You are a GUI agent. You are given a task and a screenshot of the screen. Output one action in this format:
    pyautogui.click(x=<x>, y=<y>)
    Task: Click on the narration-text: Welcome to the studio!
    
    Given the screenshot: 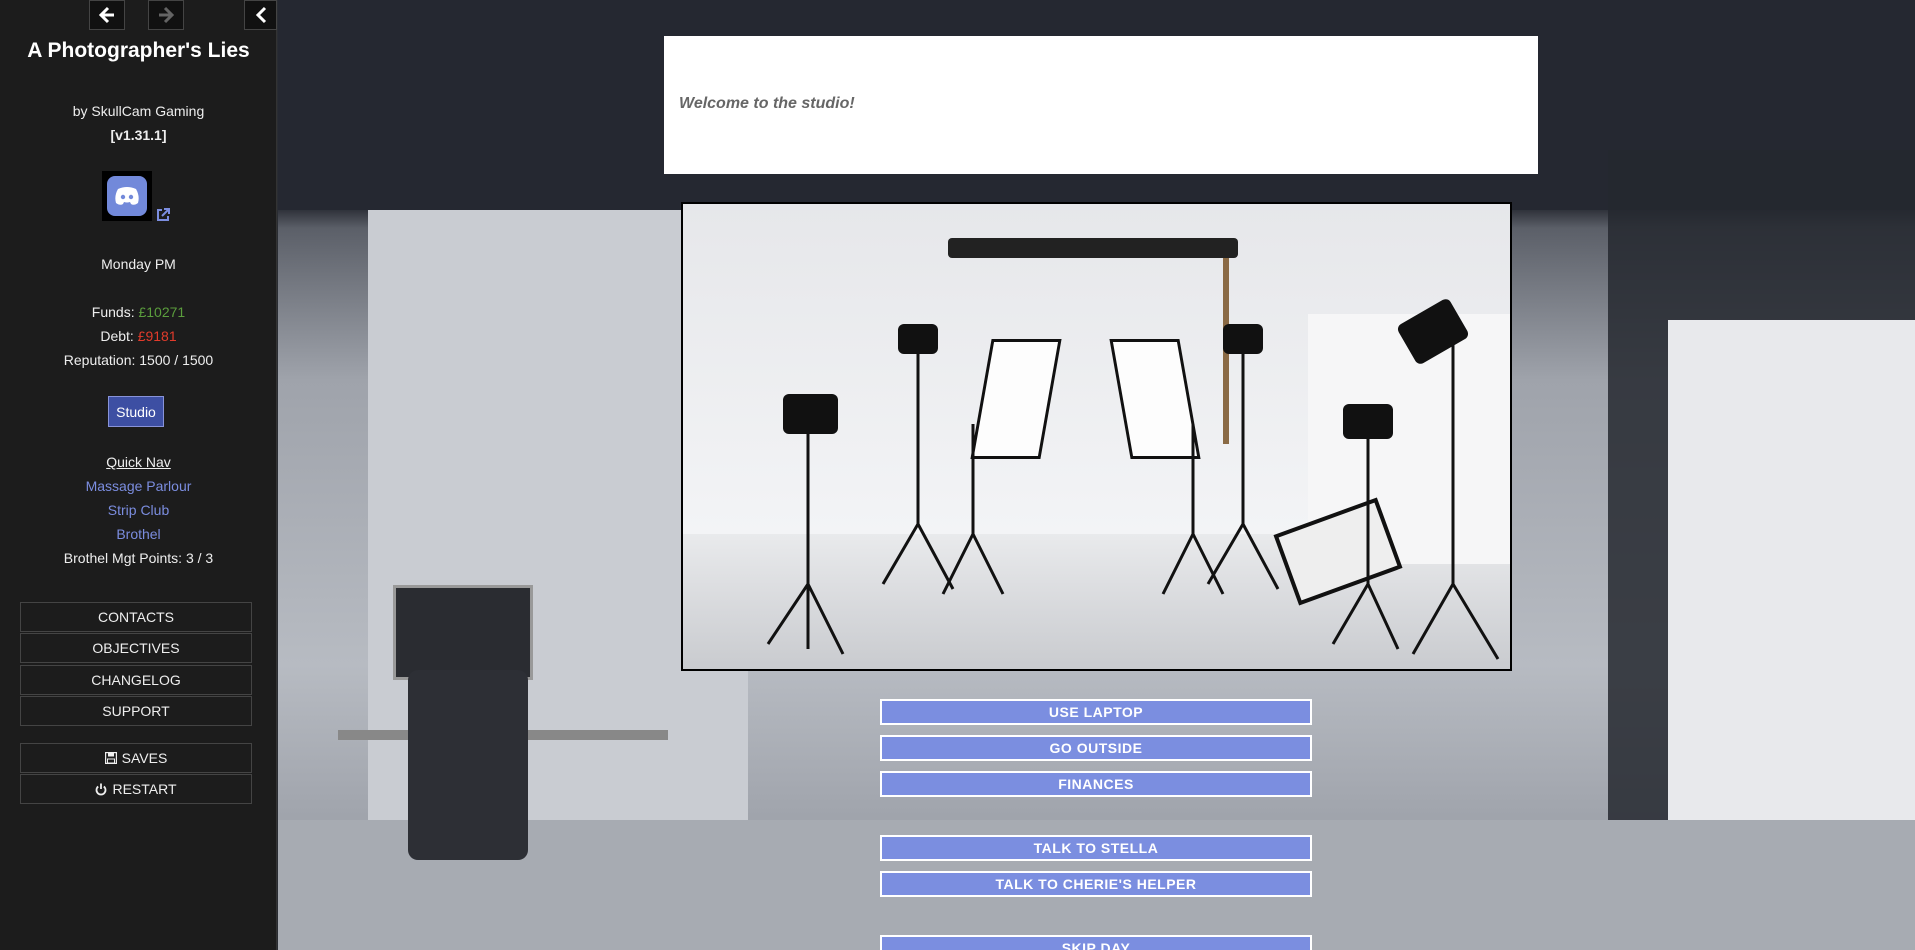 What is the action you would take?
    pyautogui.click(x=767, y=103)
    